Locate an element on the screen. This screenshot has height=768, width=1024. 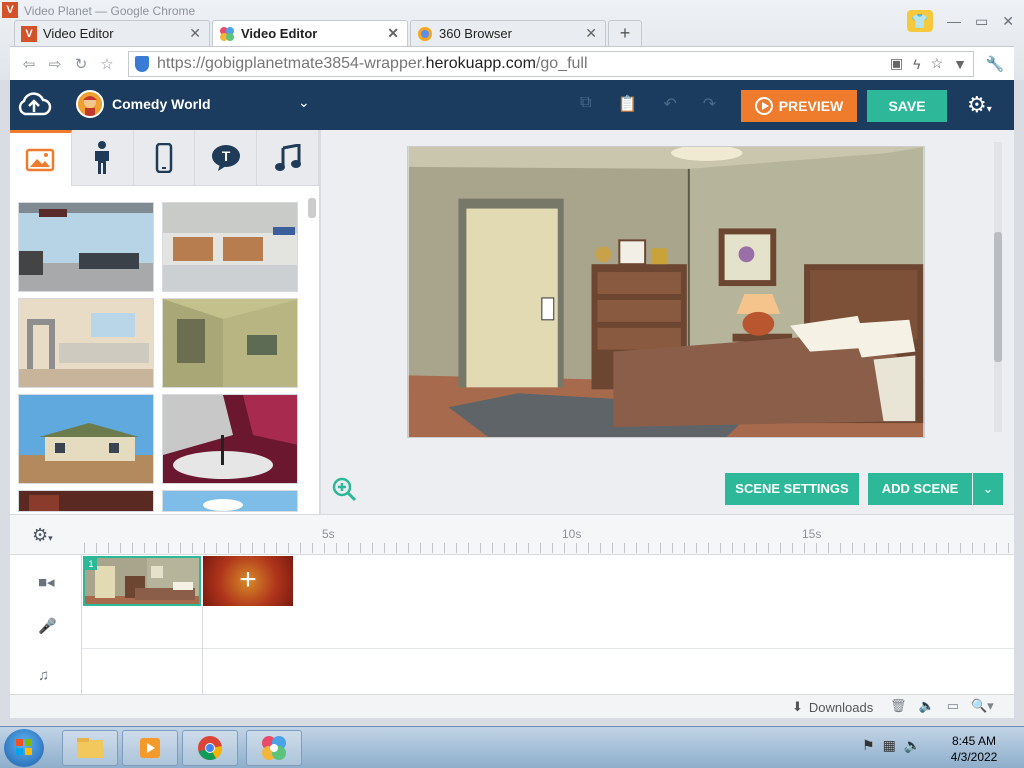
farmhouse-thumbnail is located at coordinates (86, 439).